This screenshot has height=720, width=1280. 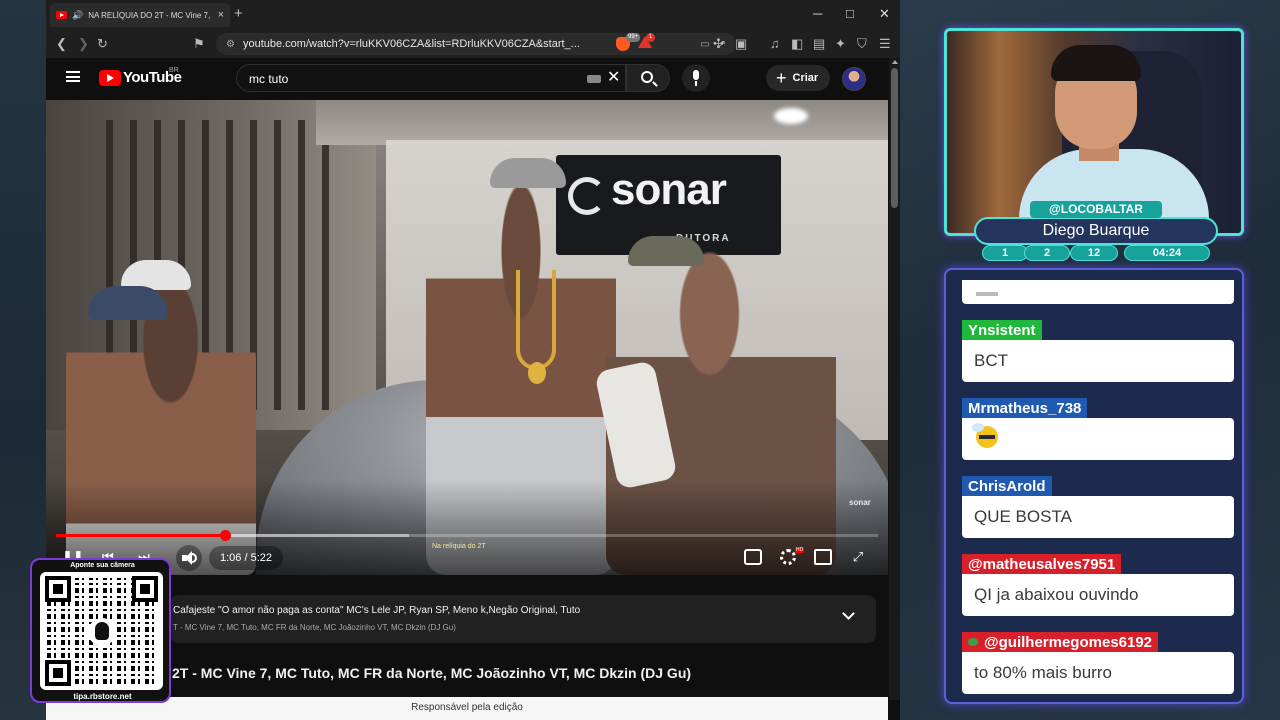 What do you see at coordinates (894, 379) in the screenshot?
I see `page-scrollbar` at bounding box center [894, 379].